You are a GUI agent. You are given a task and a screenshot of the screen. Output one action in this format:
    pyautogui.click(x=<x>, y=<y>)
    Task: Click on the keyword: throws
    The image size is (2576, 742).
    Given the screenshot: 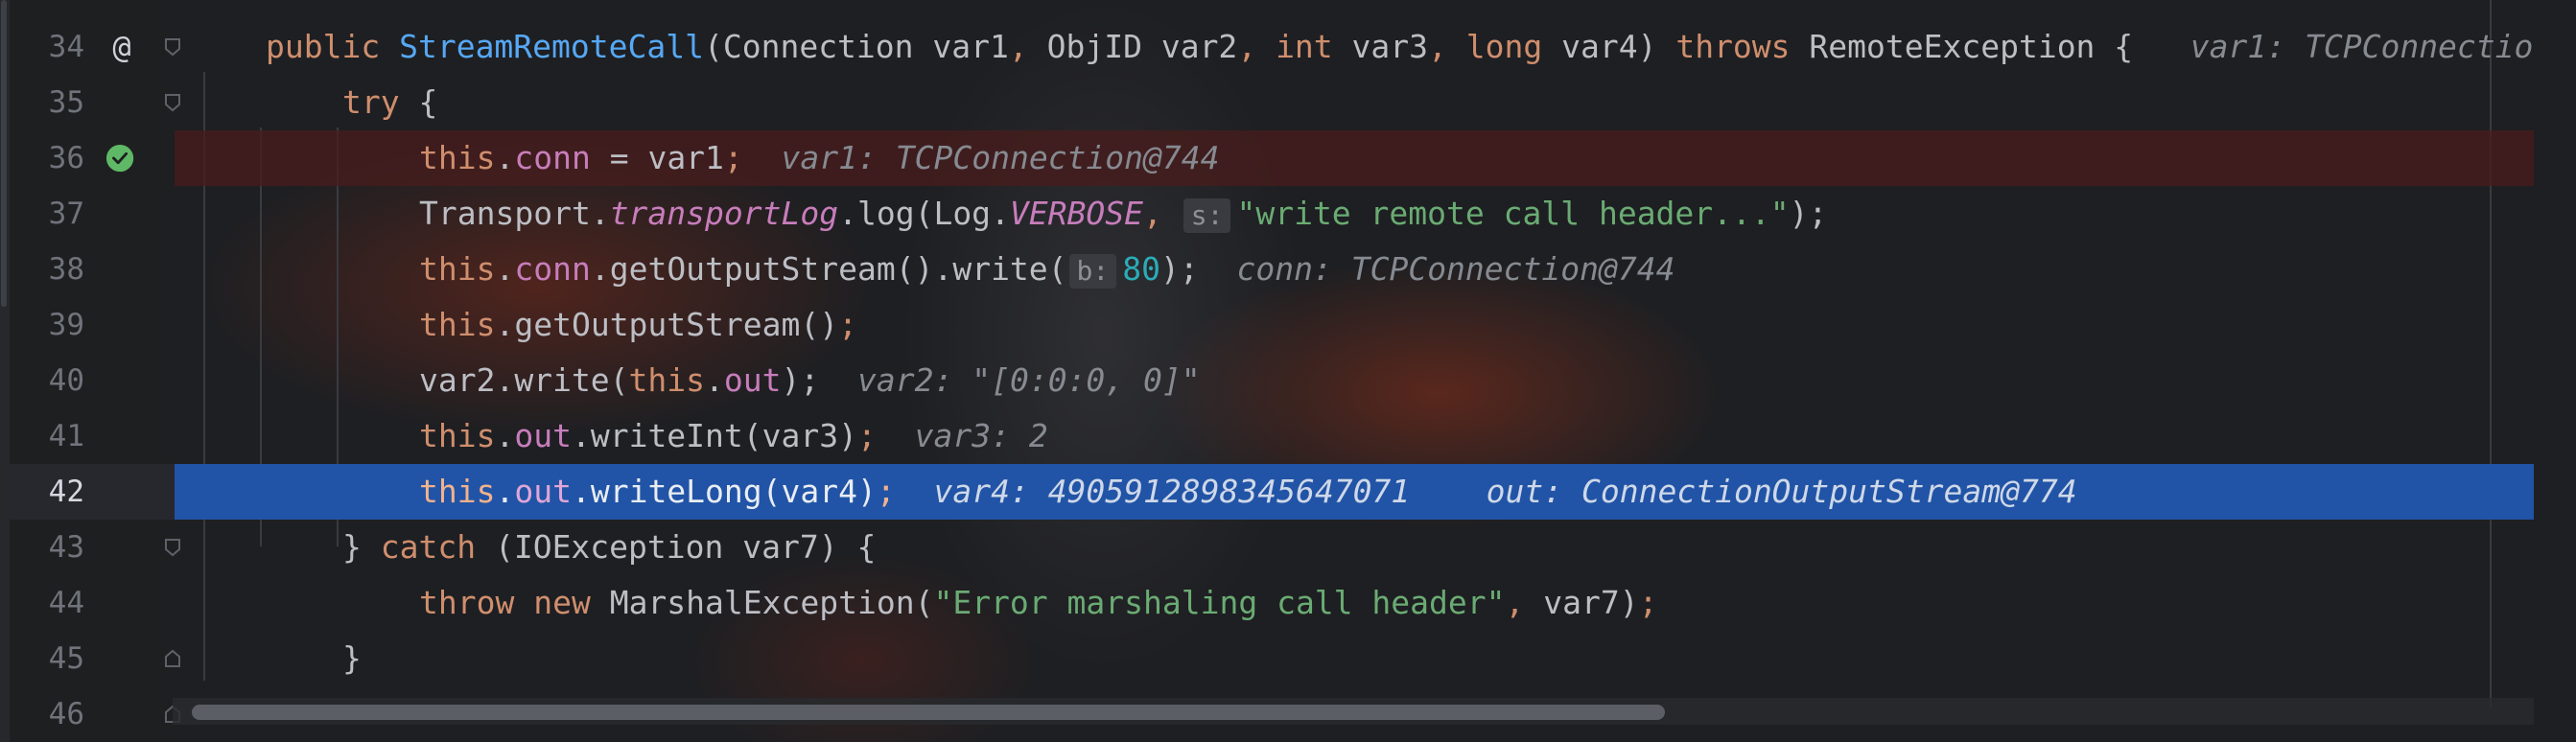 What is the action you would take?
    pyautogui.click(x=1733, y=46)
    